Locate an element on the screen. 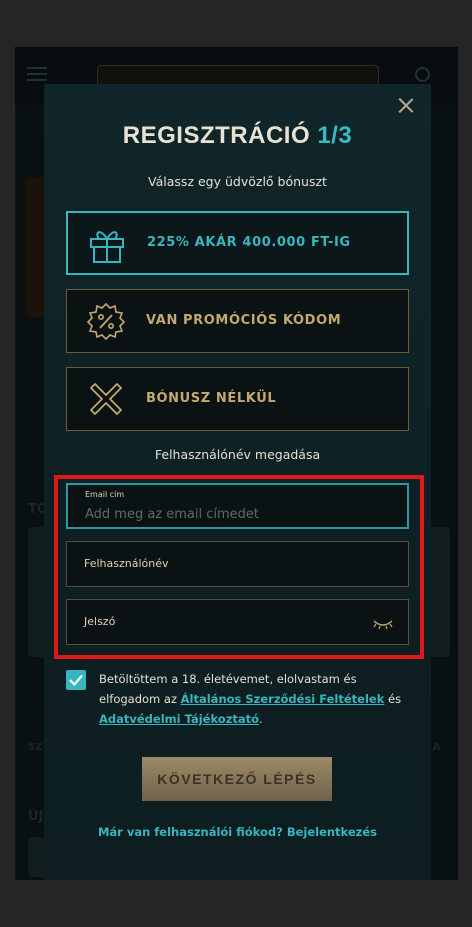  email-field: Email cím is located at coordinates (237, 506).